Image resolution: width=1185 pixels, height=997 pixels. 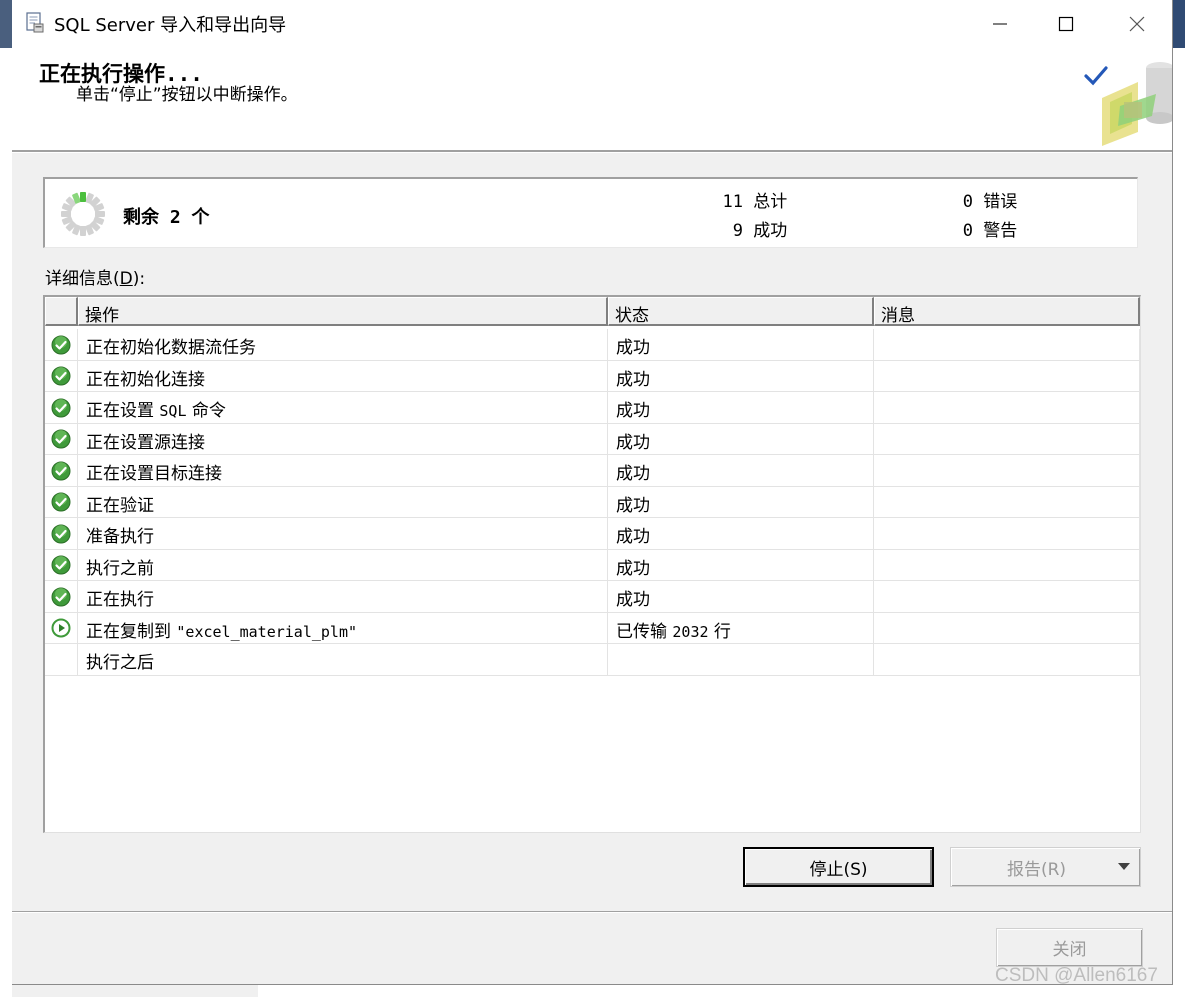 I want to click on table-row: 正在验证 成功, so click(x=592, y=502).